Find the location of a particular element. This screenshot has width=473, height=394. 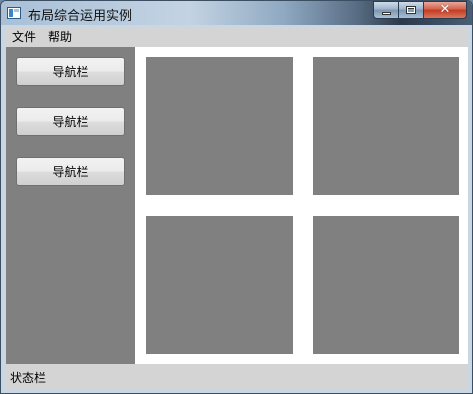

title-bar: 布局综合运用实例 ✕ is located at coordinates (236, 13).